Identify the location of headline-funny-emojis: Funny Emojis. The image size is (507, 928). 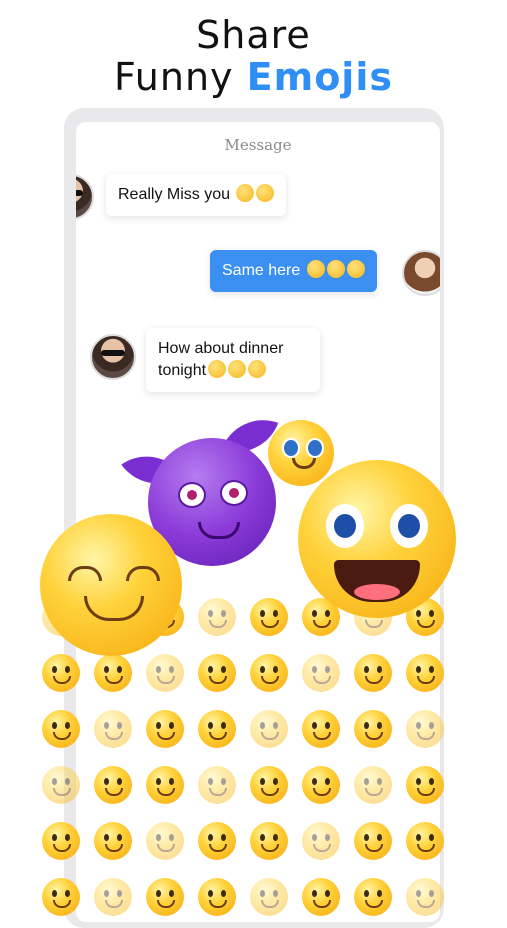
(253, 77).